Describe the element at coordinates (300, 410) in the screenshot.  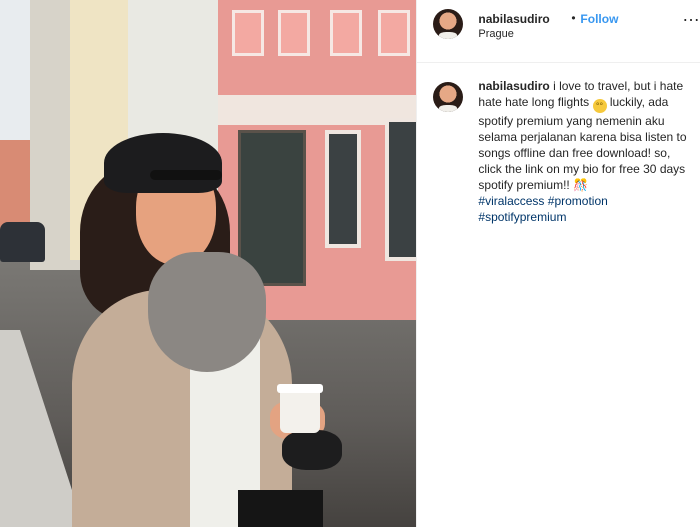
I see `photo-coffee-cup` at that location.